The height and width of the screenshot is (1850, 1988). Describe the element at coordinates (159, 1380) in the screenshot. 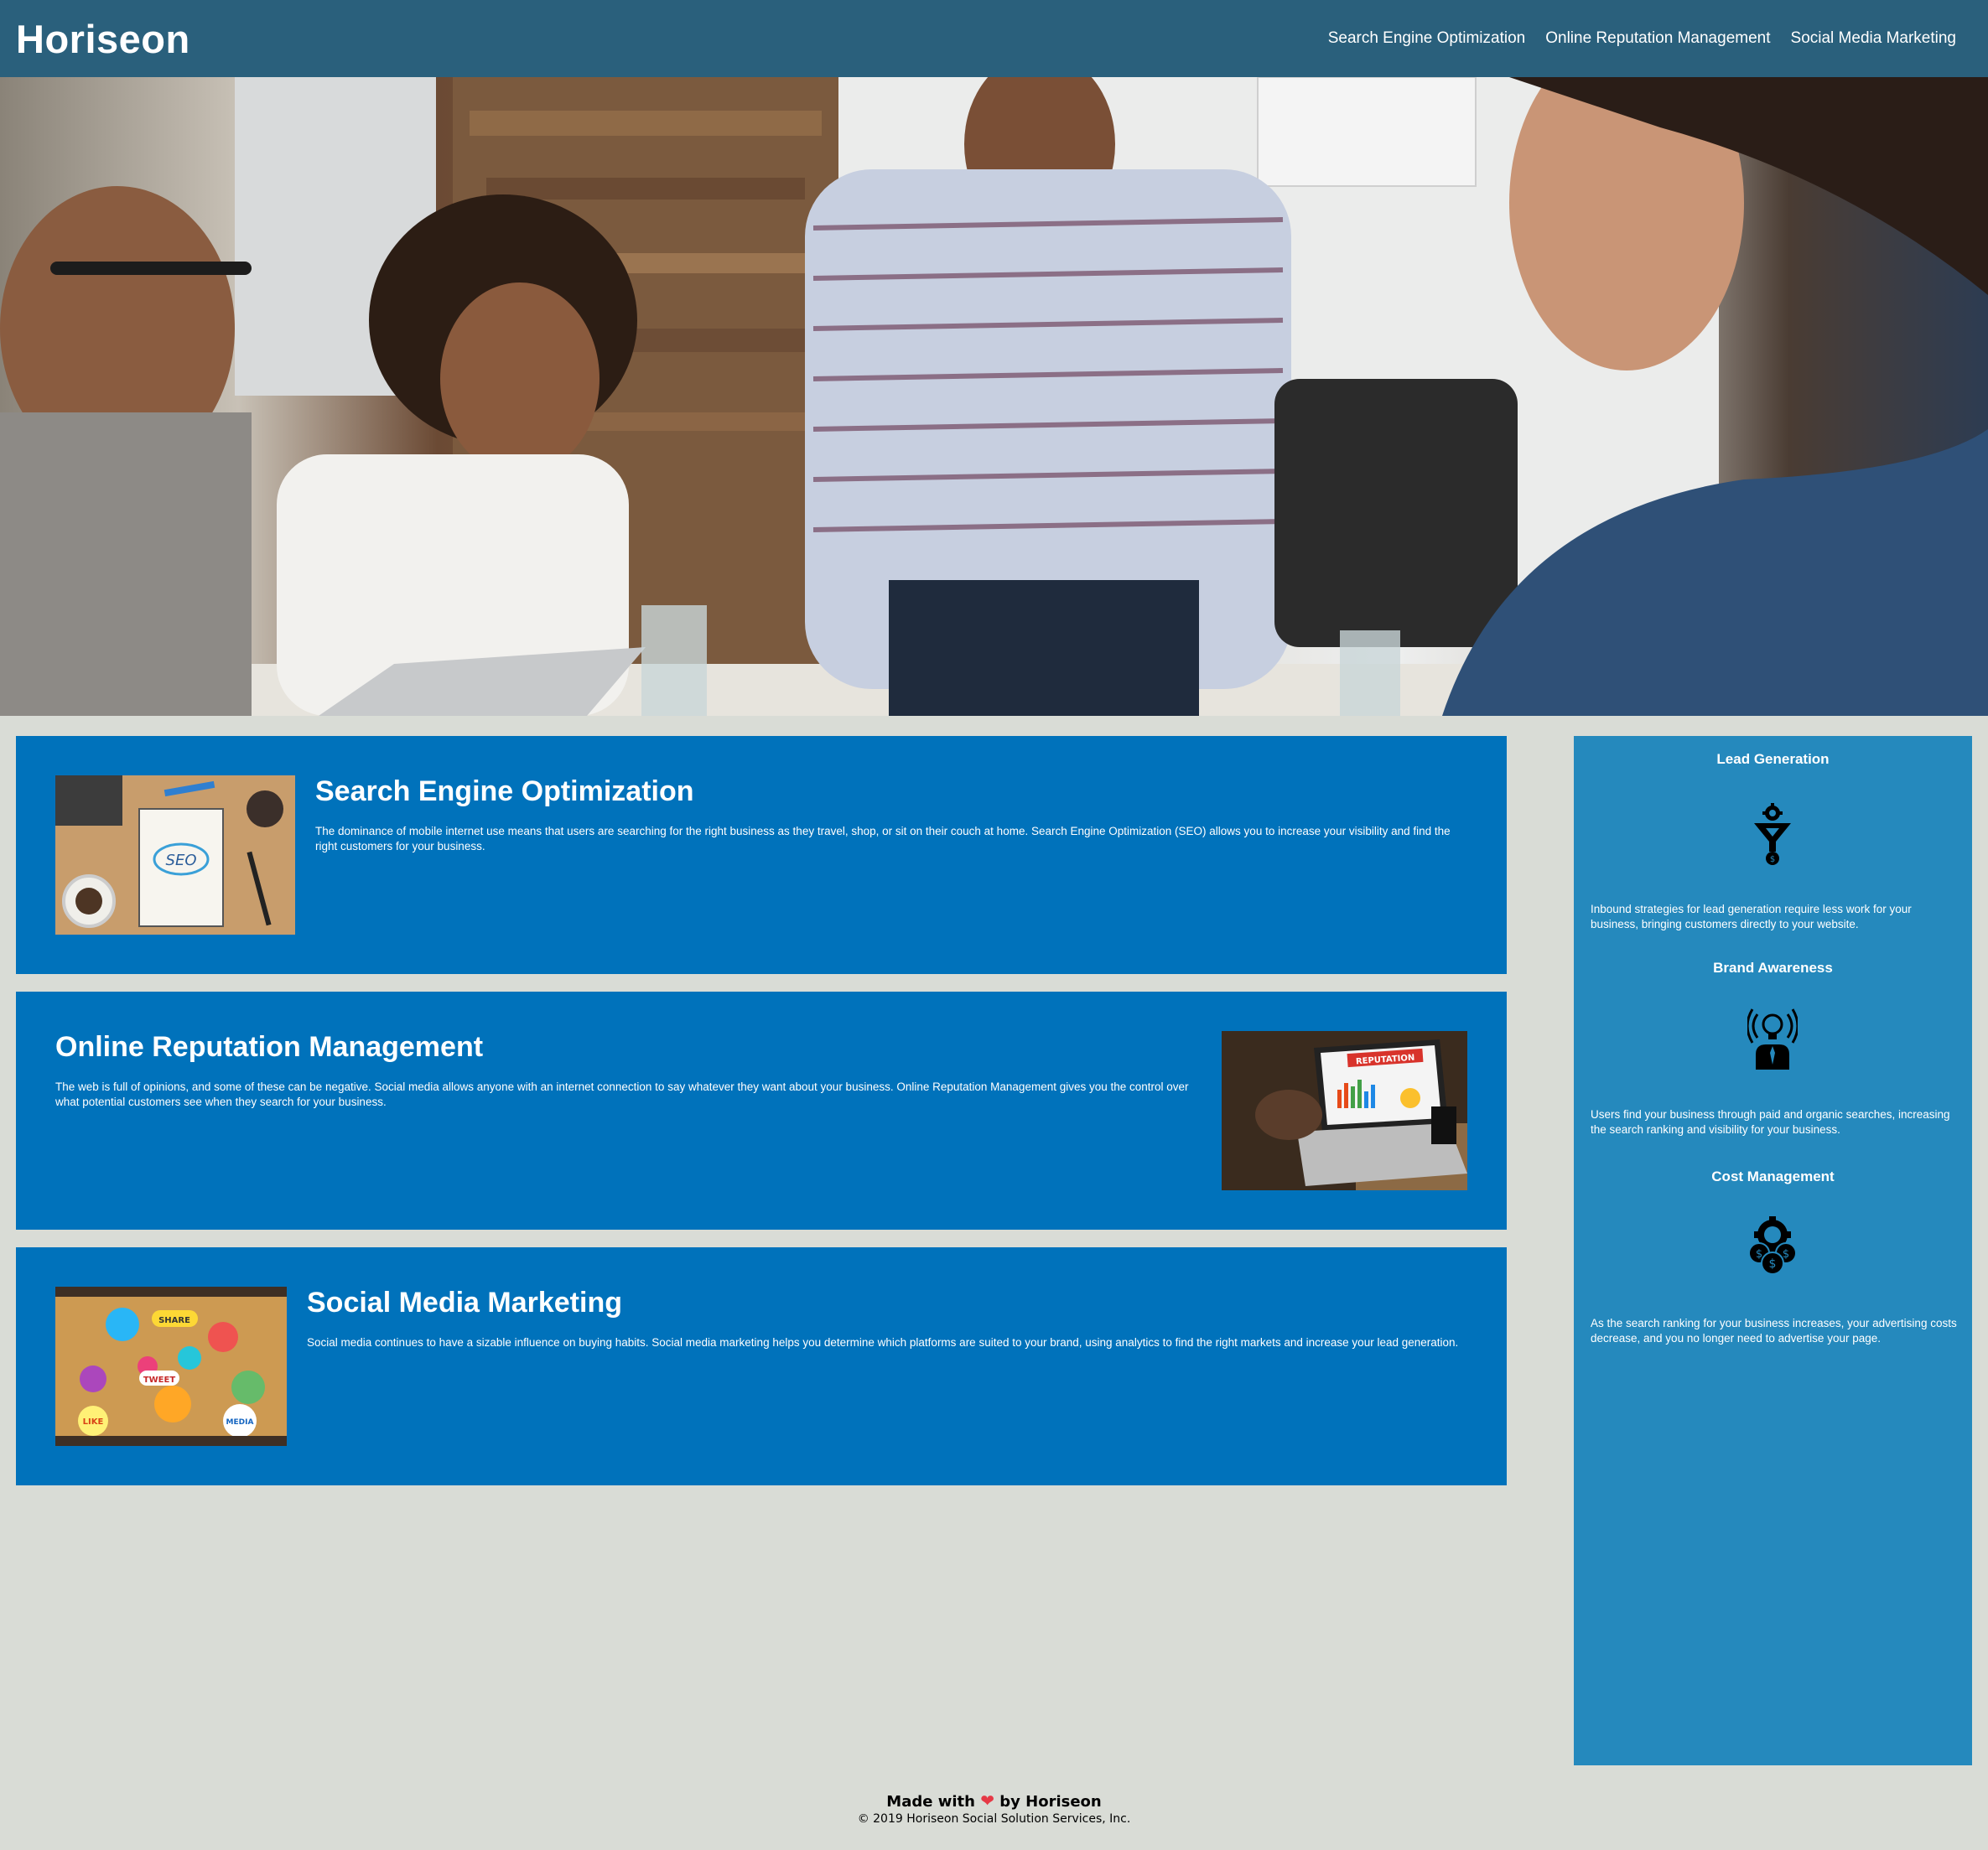

I see `social-image-label-tweet: TWEET` at that location.